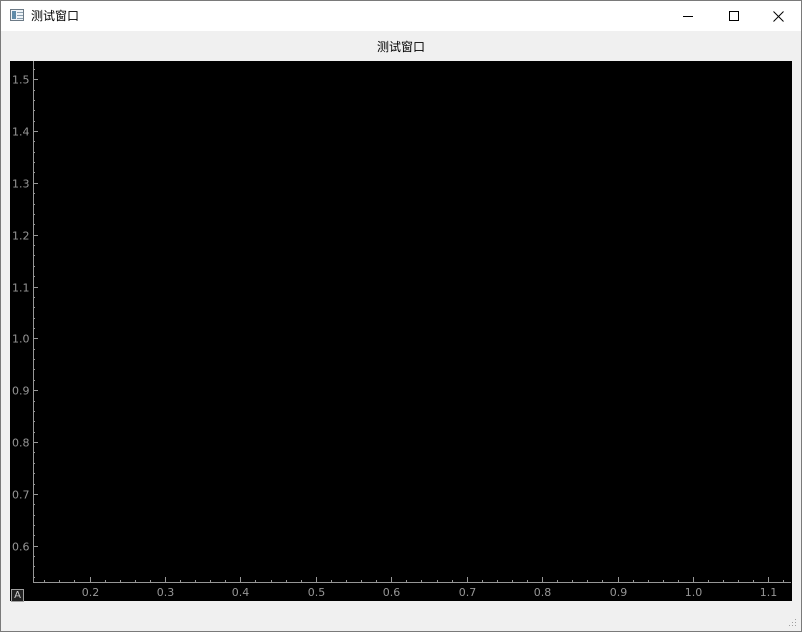 The height and width of the screenshot is (632, 802). What do you see at coordinates (21, 288) in the screenshot?
I see `y-tick-label: 1.1` at bounding box center [21, 288].